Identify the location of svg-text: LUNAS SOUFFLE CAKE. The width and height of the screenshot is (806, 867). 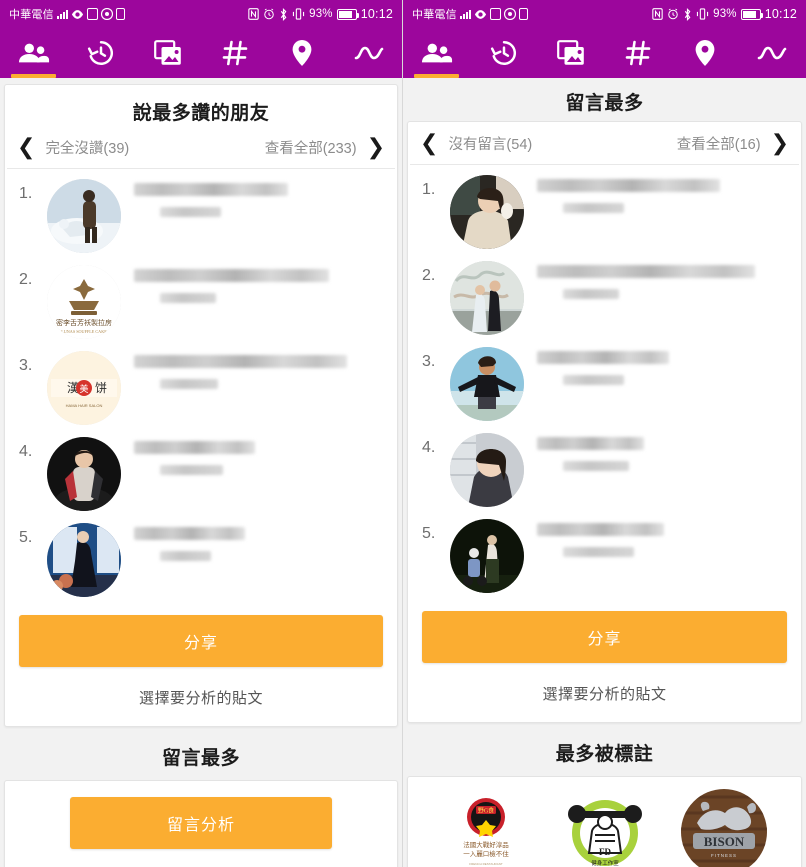
(84, 331).